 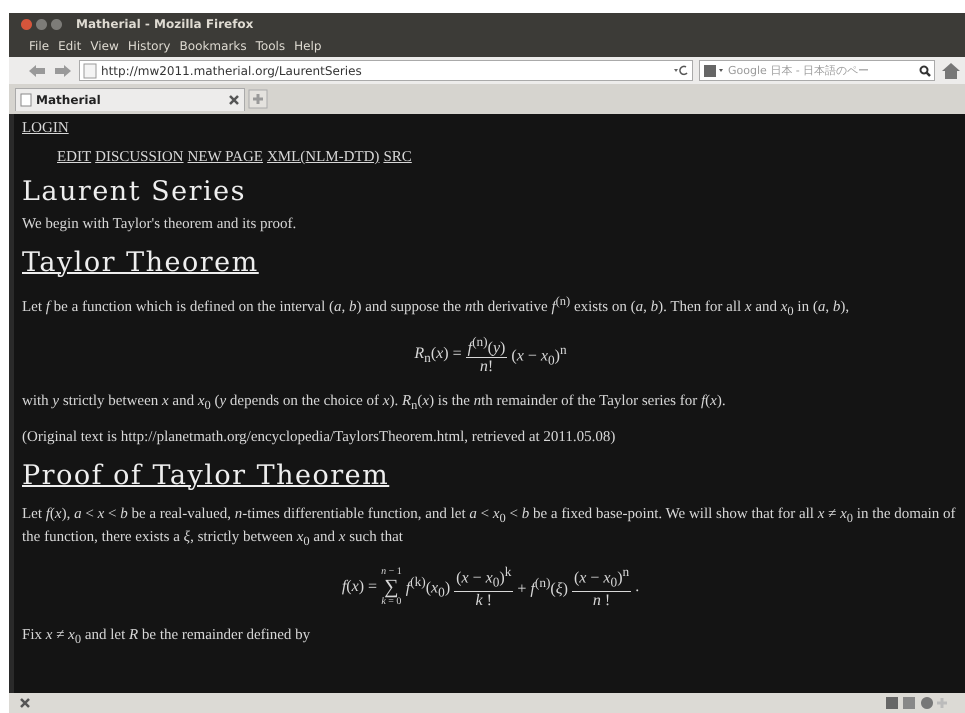 I want to click on browser-tab: Matherial, so click(x=130, y=99).